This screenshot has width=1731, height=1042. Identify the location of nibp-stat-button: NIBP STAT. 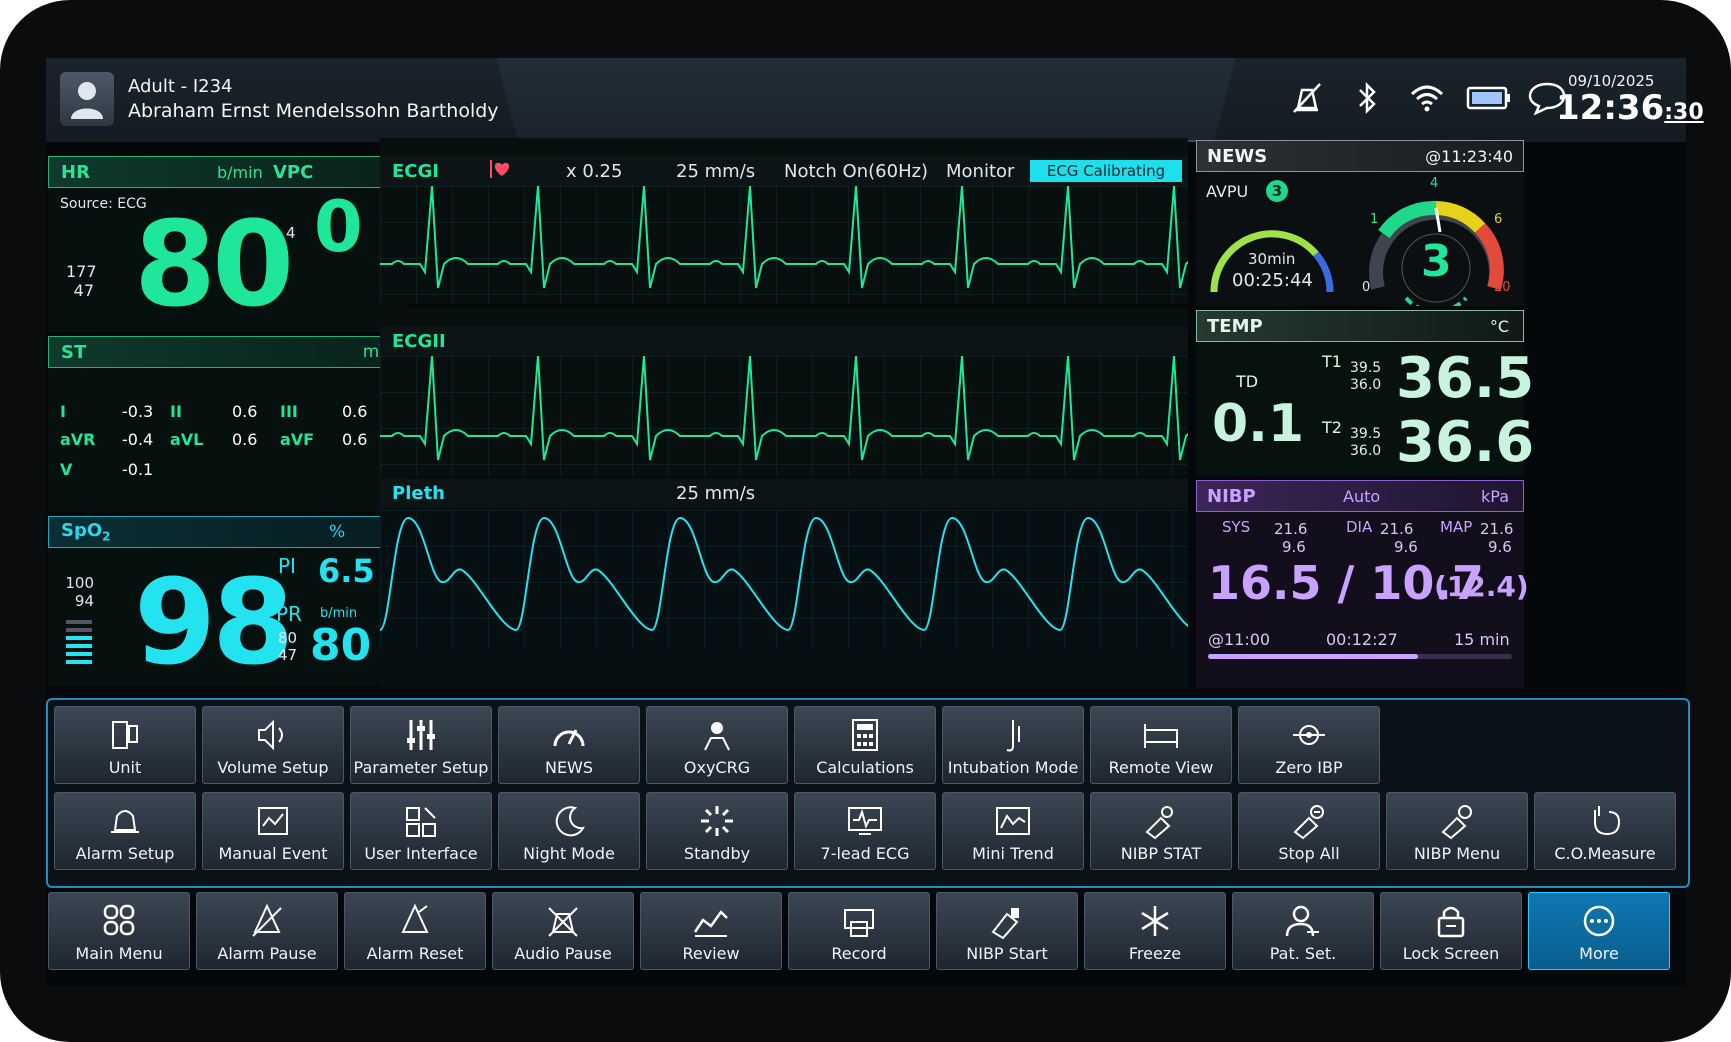
(1161, 831).